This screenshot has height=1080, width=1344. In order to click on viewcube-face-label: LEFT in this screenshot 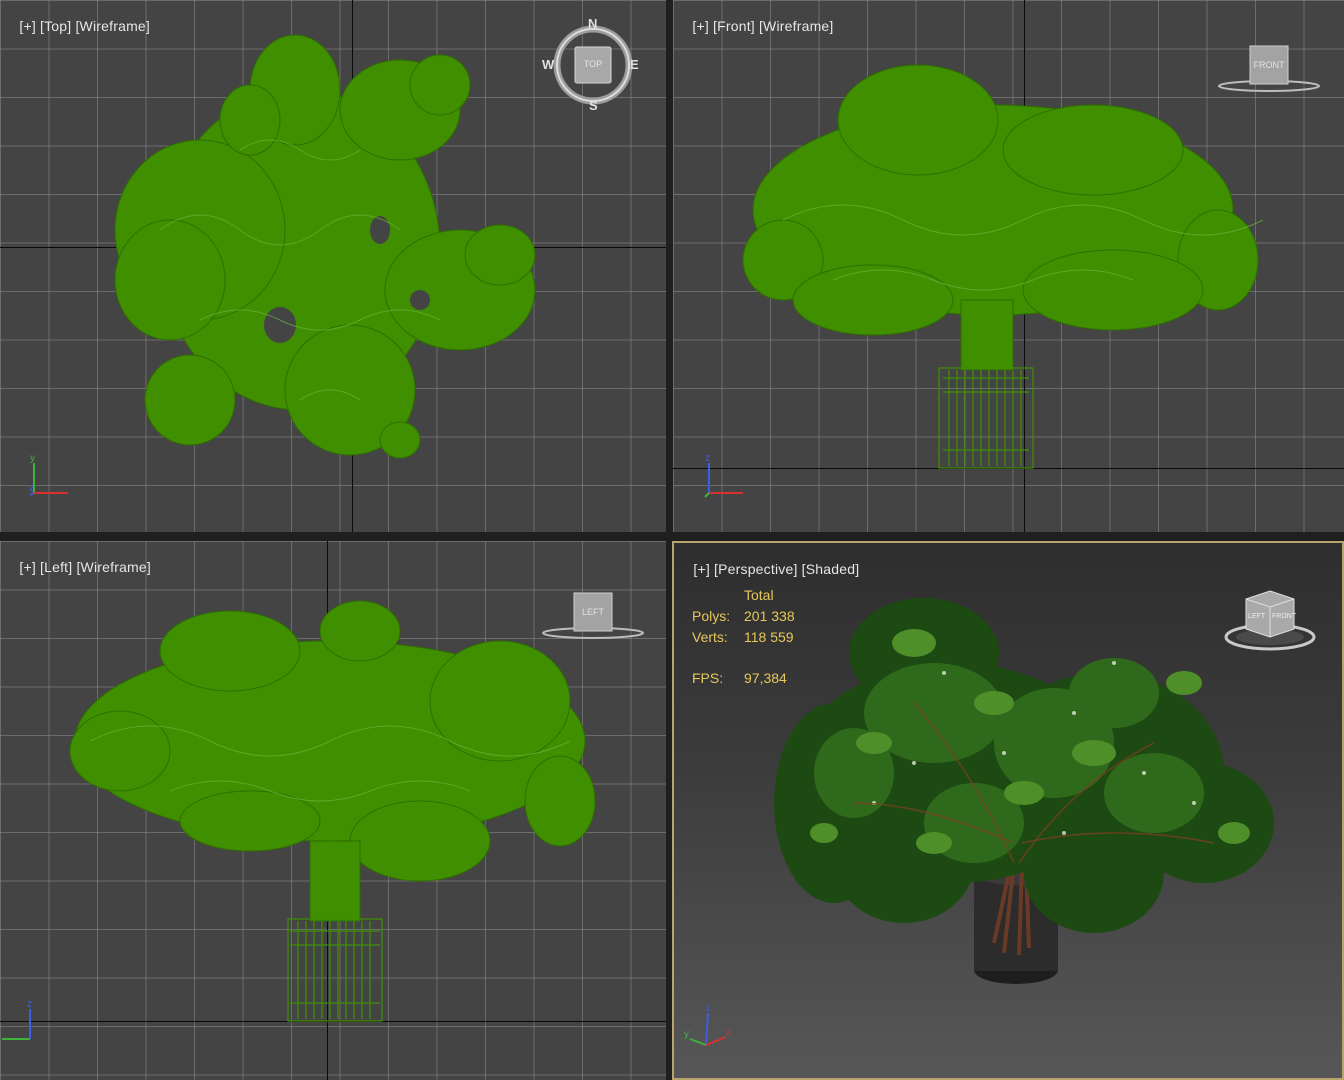, I will do `click(592, 612)`.